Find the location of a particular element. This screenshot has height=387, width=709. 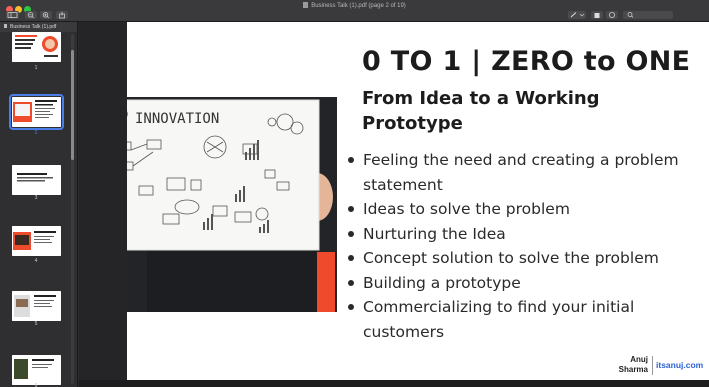

page-6-preview is located at coordinates (36, 370).